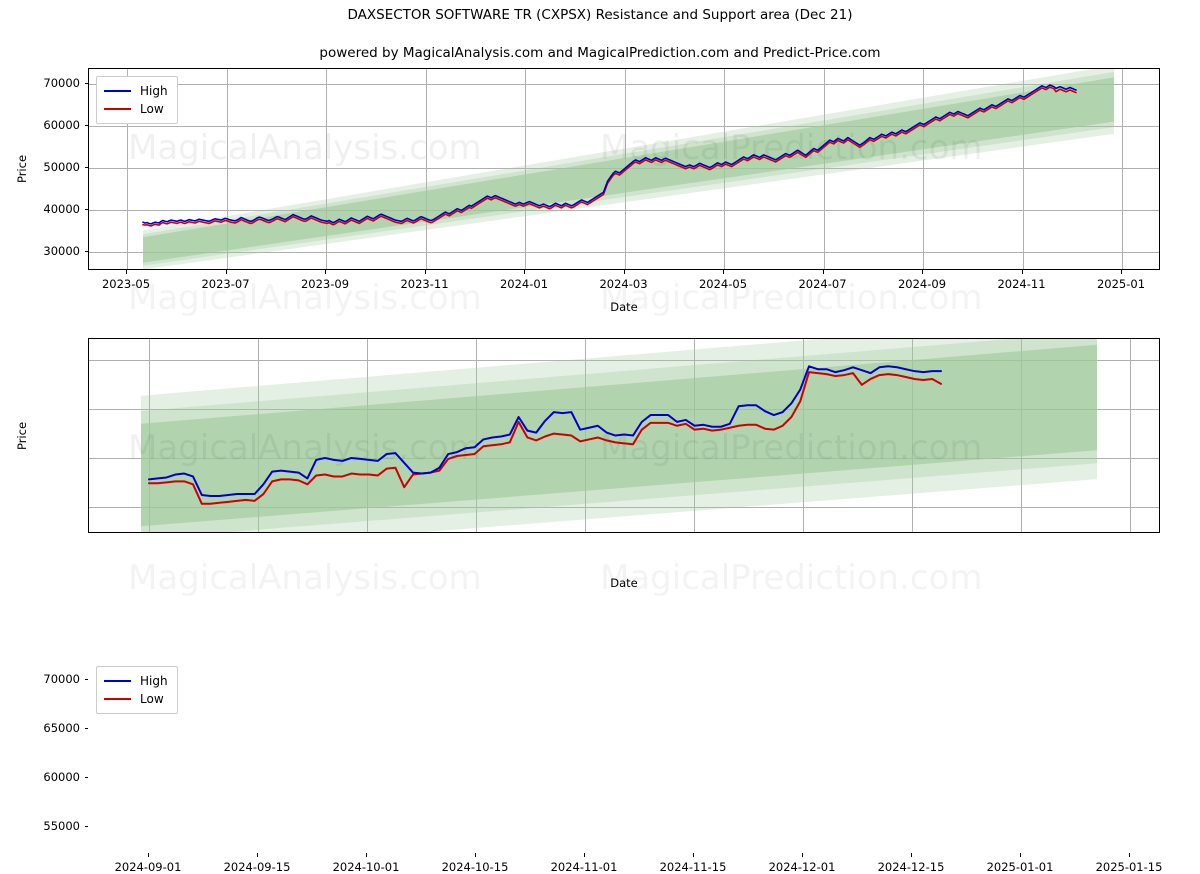  What do you see at coordinates (624, 307) in the screenshot?
I see `top-x-axis-label: Date` at bounding box center [624, 307].